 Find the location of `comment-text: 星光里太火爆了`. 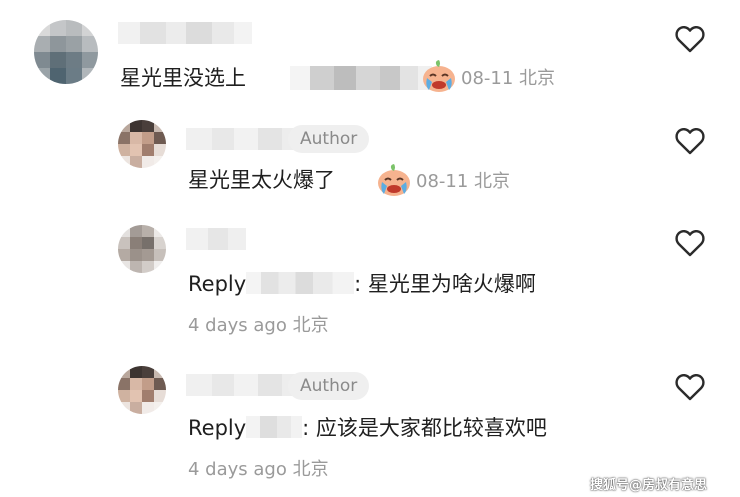

comment-text: 星光里太火爆了 is located at coordinates (261, 180).